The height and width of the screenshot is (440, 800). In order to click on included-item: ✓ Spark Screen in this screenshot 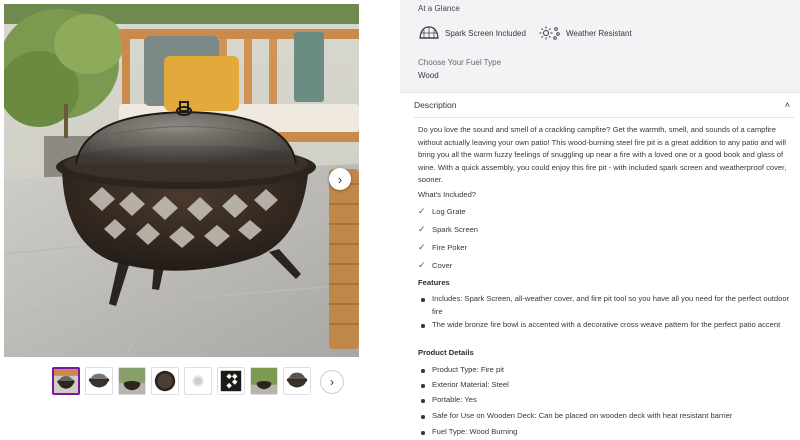, I will do `click(448, 229)`.